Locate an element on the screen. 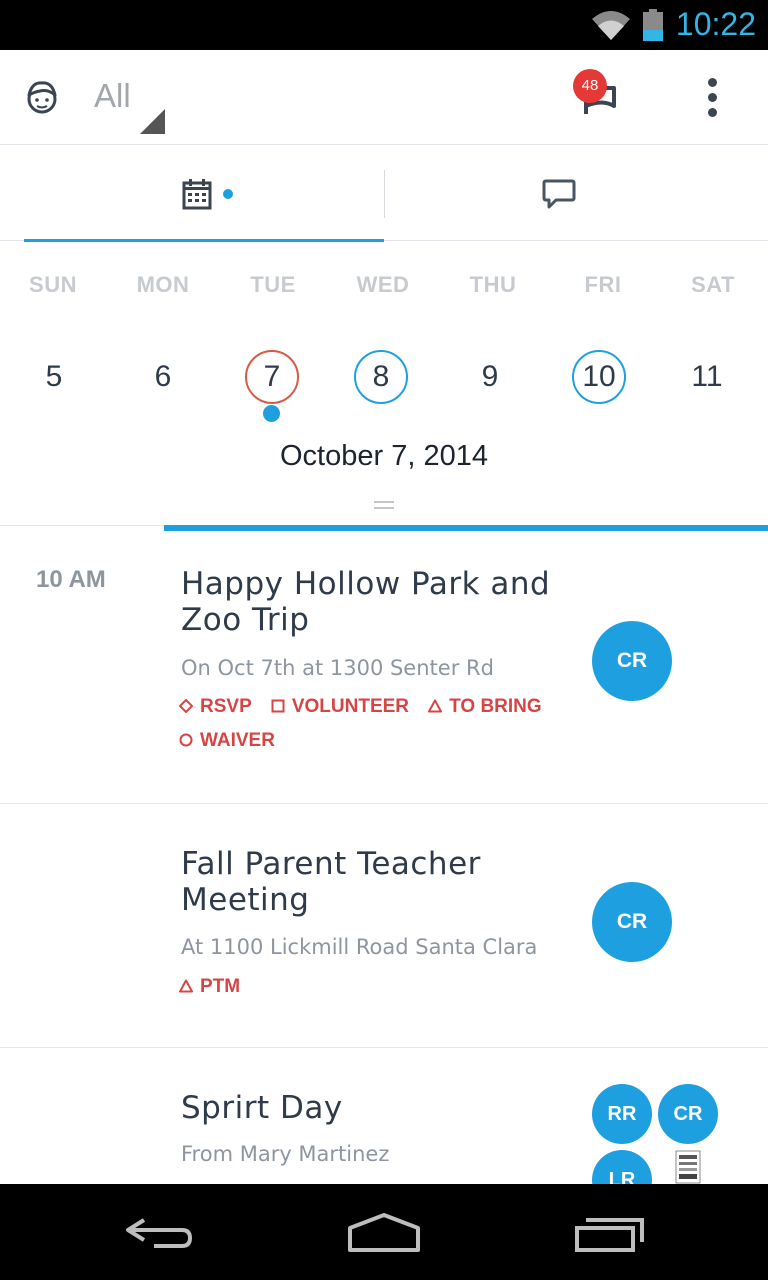 This screenshot has height=1280, width=768. clock: 10:22 is located at coordinates (715, 24).